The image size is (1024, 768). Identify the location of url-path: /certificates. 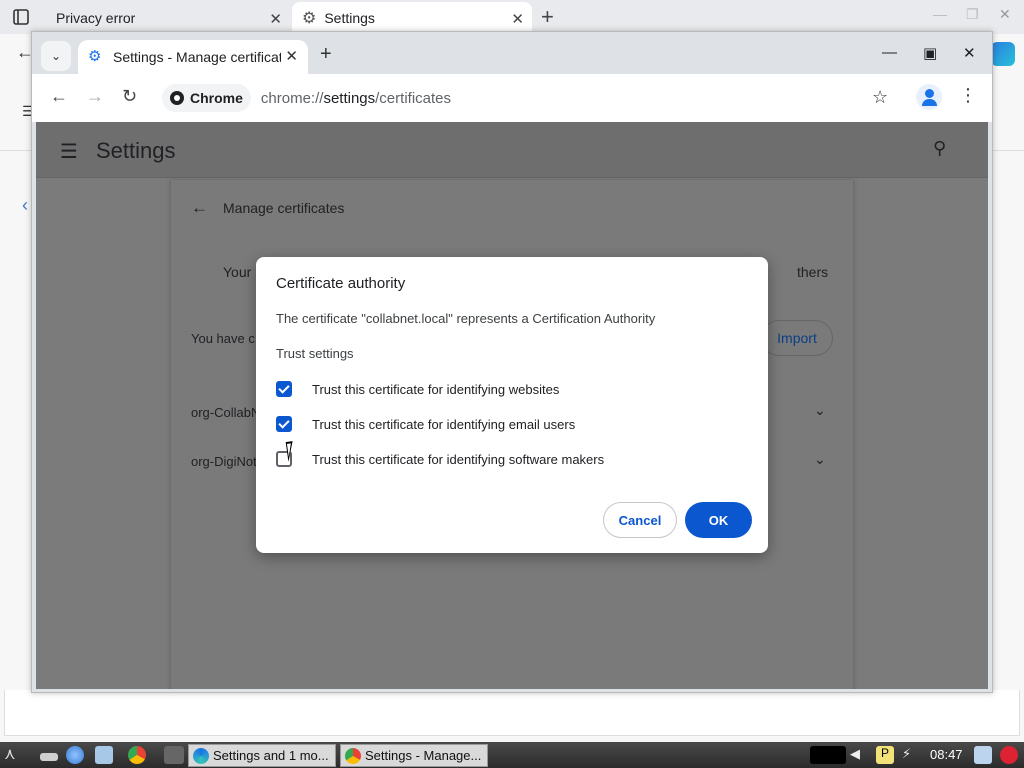
(413, 98).